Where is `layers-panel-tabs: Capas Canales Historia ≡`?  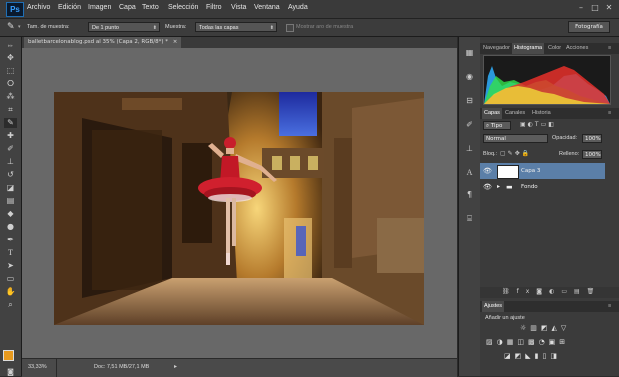 layers-panel-tabs: Capas Canales Historia ≡ is located at coordinates (549, 113).